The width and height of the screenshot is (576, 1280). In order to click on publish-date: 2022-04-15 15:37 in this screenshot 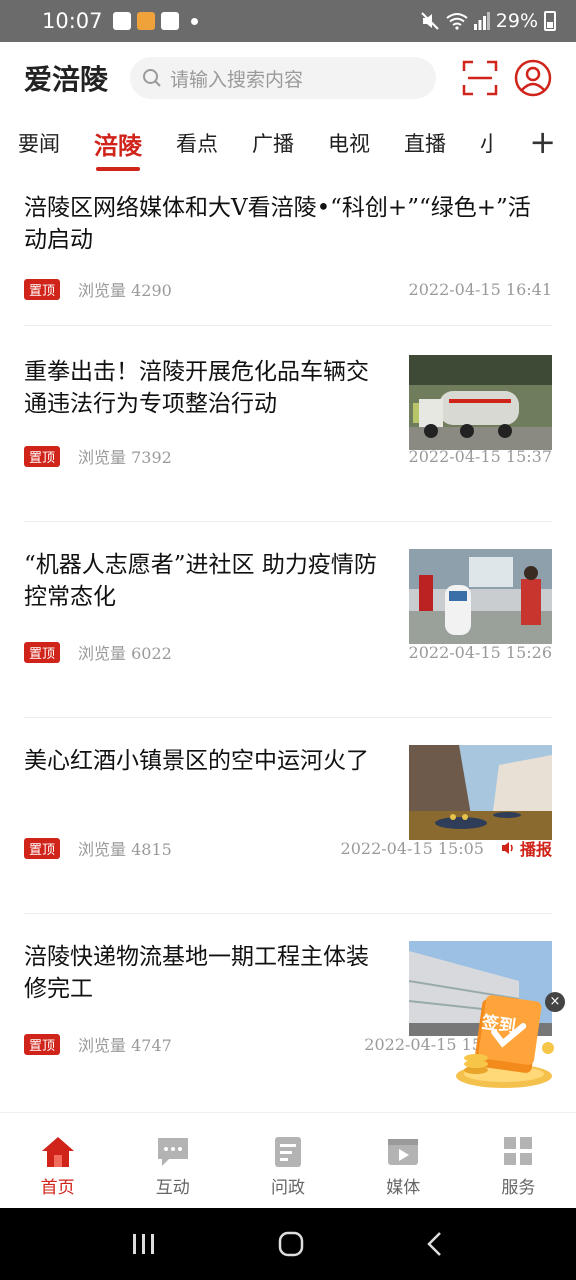, I will do `click(480, 456)`.